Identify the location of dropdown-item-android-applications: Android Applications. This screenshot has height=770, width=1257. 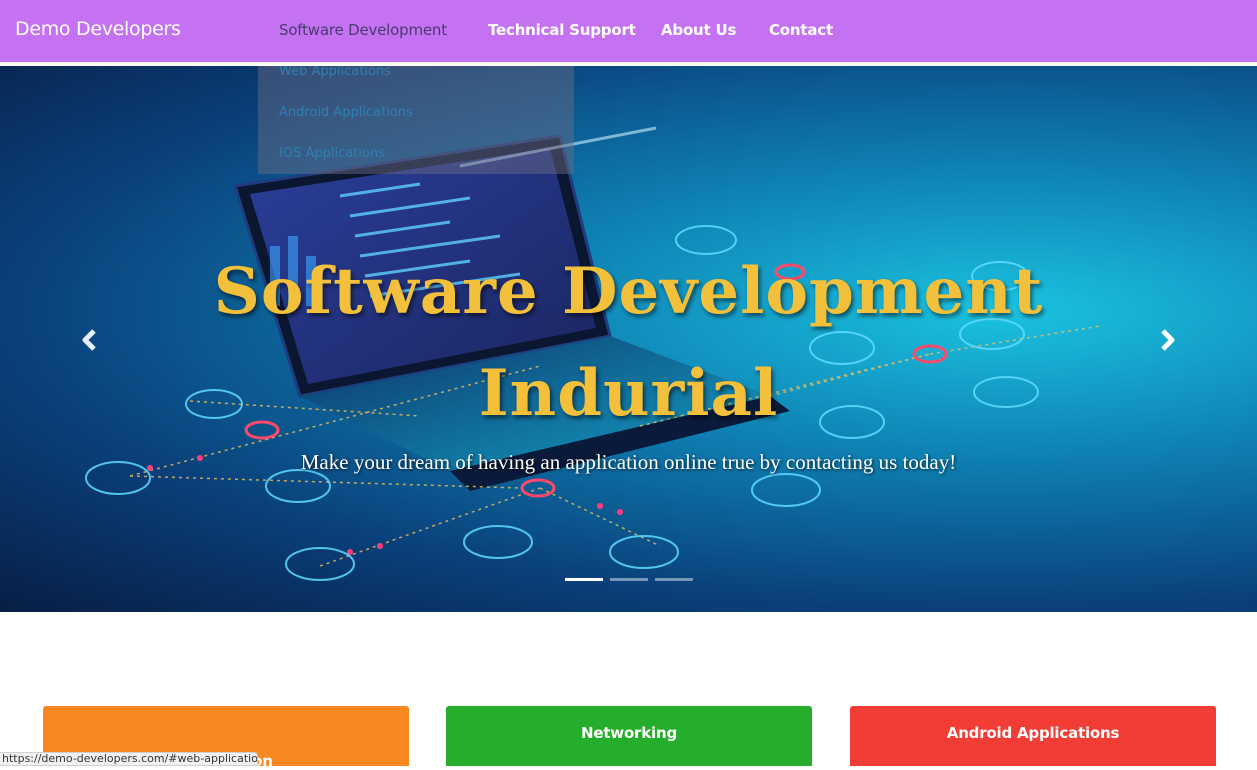
(346, 112).